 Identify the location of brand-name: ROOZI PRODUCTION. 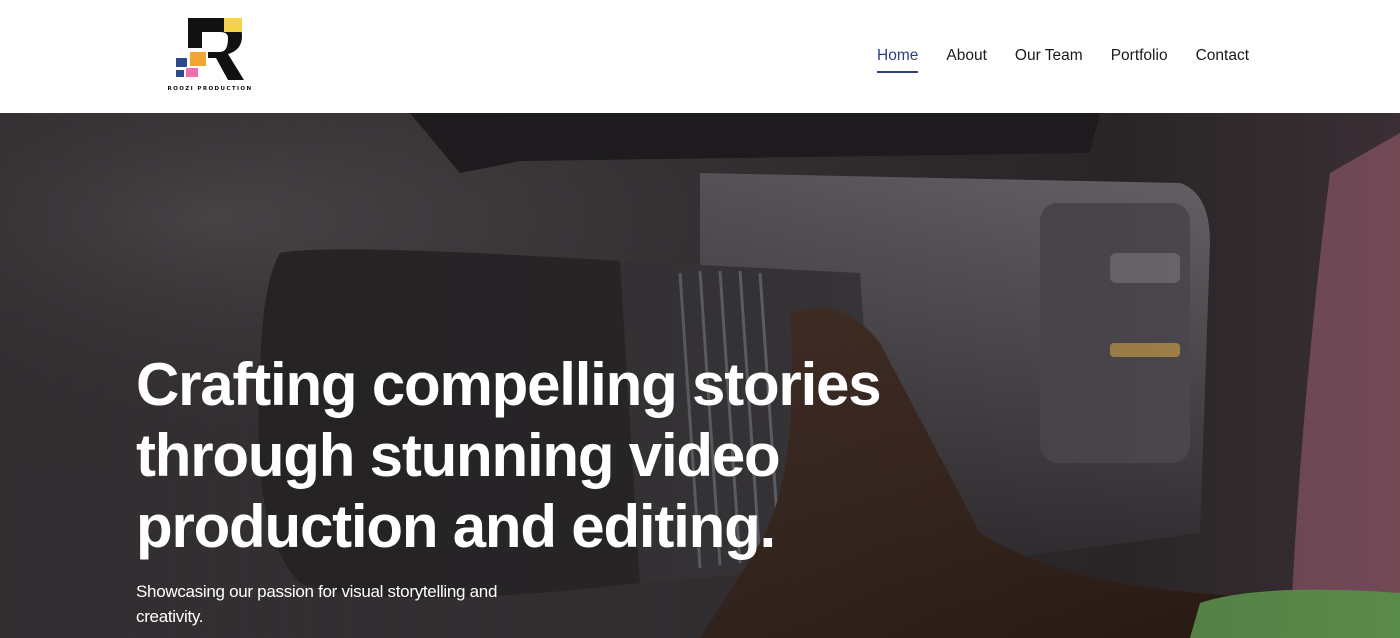
(210, 89).